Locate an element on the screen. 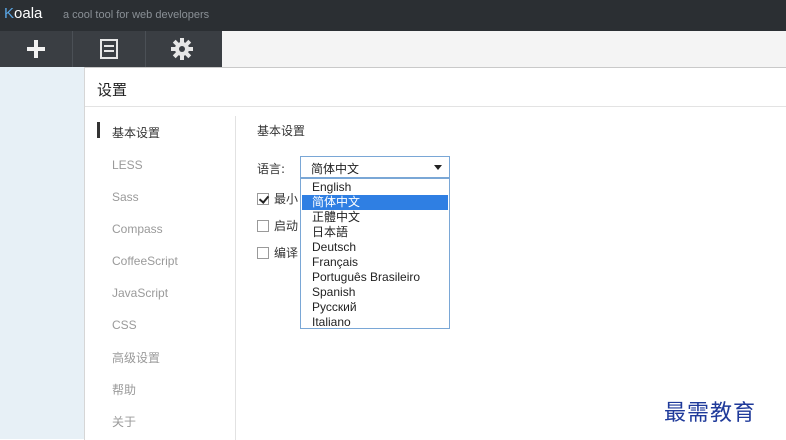  settings-button is located at coordinates (182, 49).